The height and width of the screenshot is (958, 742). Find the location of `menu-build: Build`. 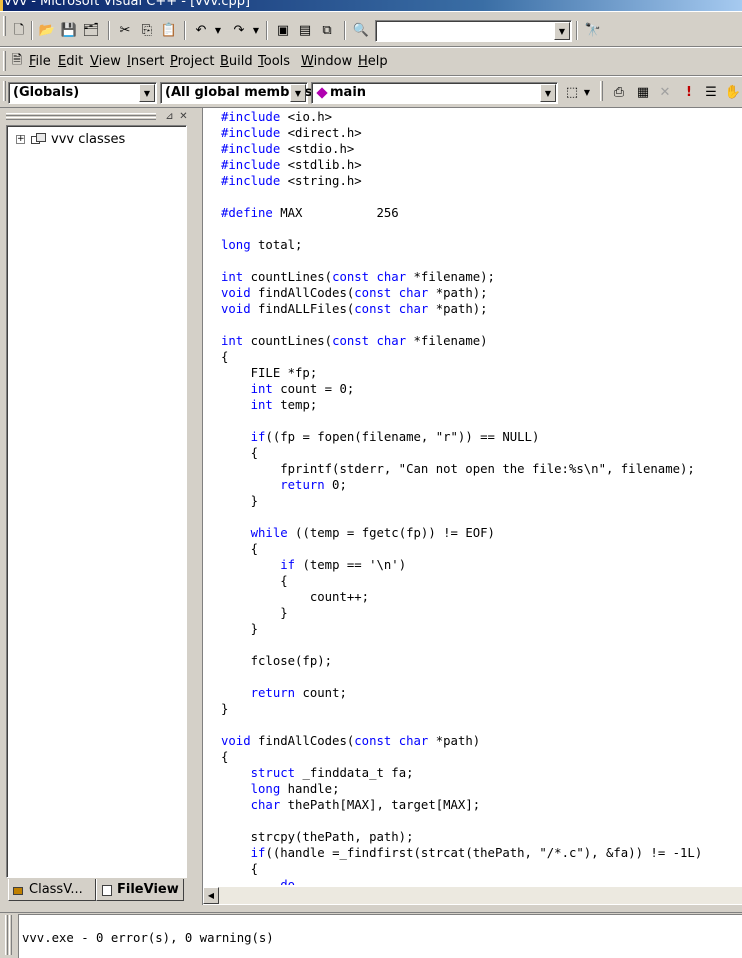

menu-build: Build is located at coordinates (236, 61).